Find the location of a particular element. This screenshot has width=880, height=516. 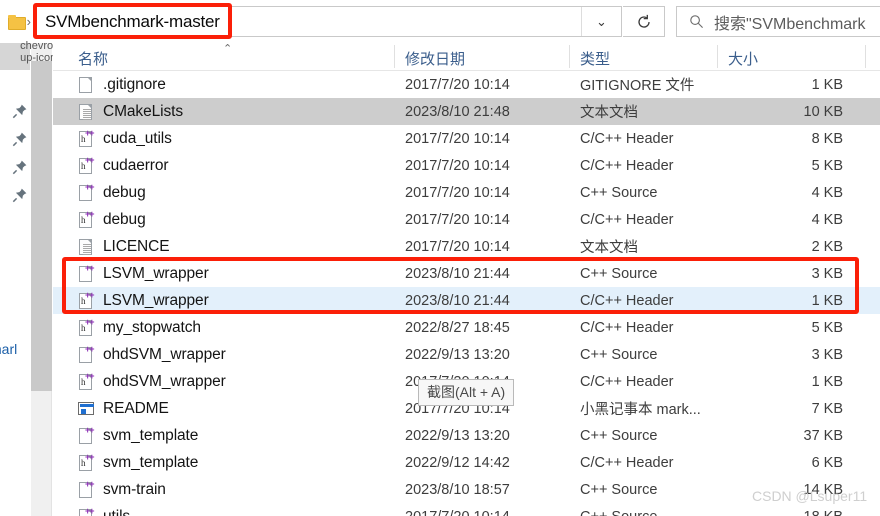

file-name-cell: h ++ LSVM_wrapper is located at coordinates (143, 300).